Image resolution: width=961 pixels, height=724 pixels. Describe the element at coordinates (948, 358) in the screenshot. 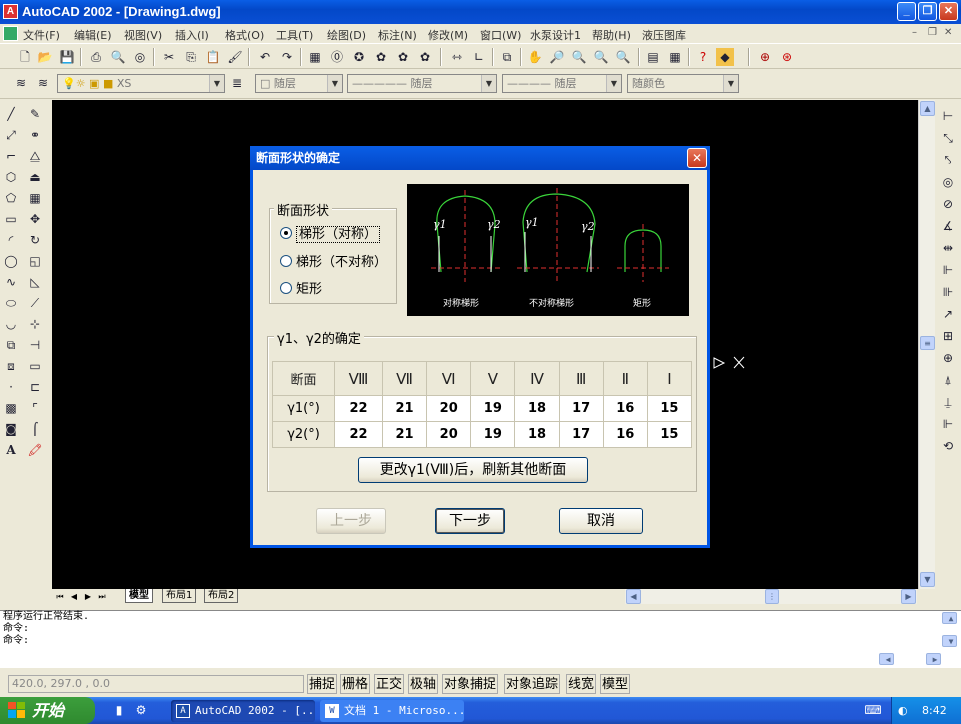

I see `center-mark-icon: ⊕` at that location.